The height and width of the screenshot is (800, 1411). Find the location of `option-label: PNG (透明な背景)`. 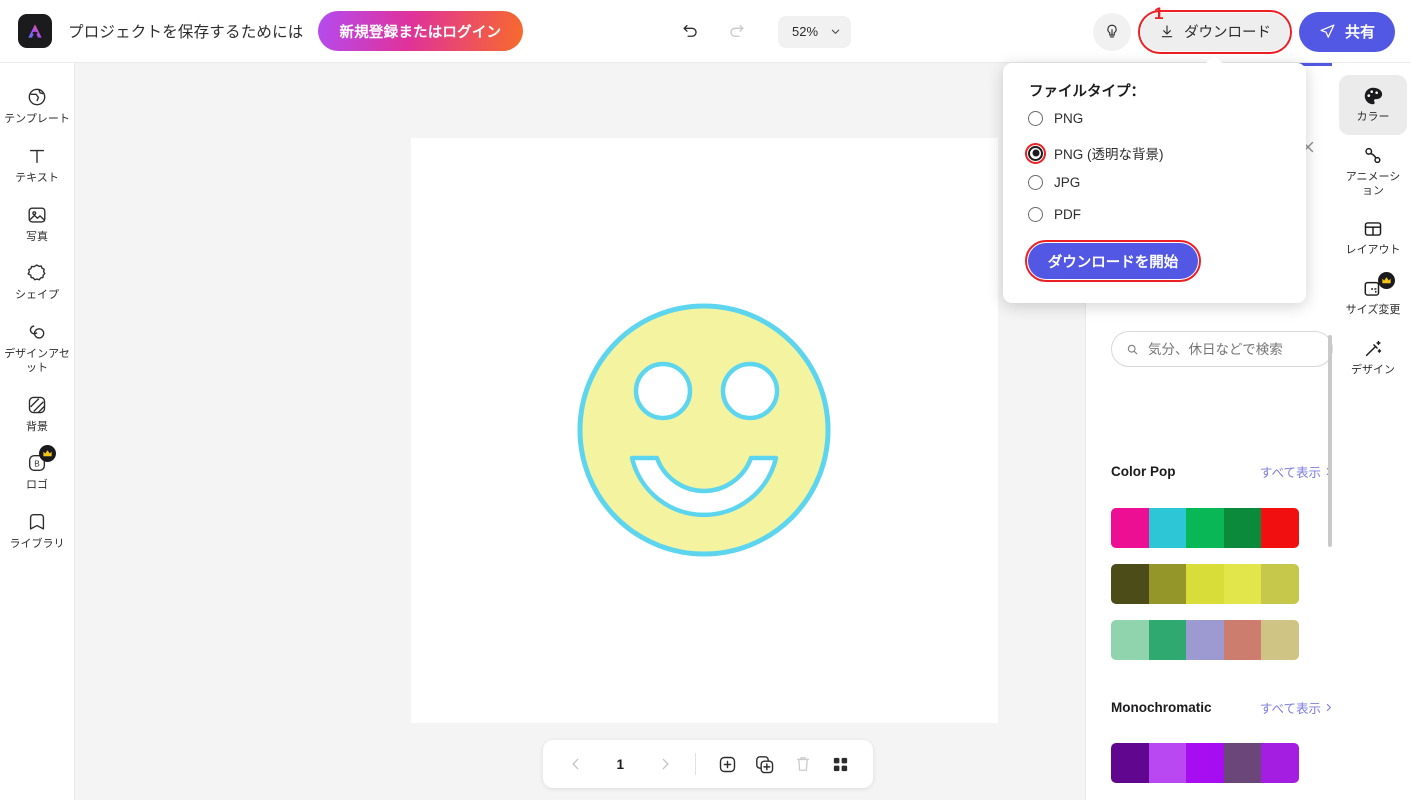

option-label: PNG (透明な背景) is located at coordinates (1109, 154).